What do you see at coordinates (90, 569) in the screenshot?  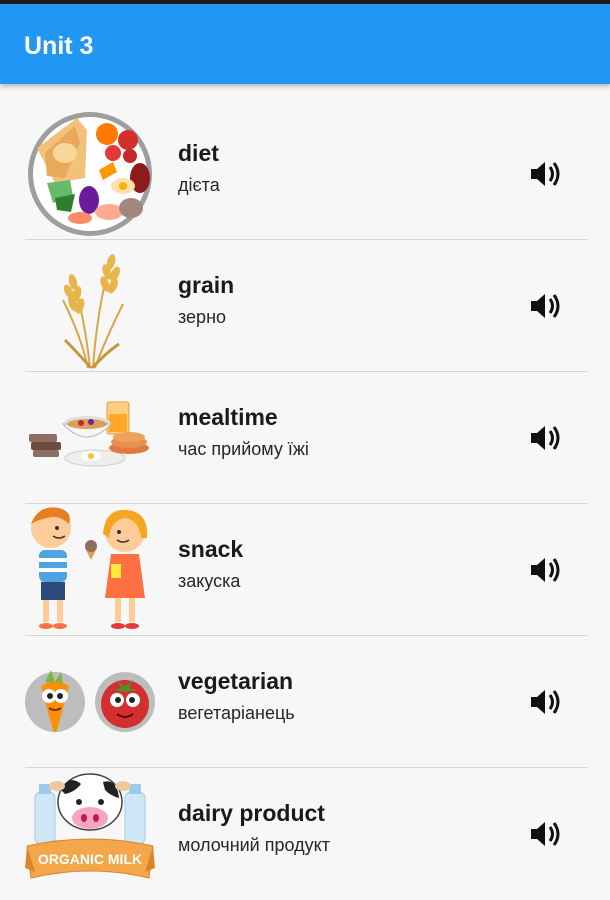 I see `kids-snack-image` at bounding box center [90, 569].